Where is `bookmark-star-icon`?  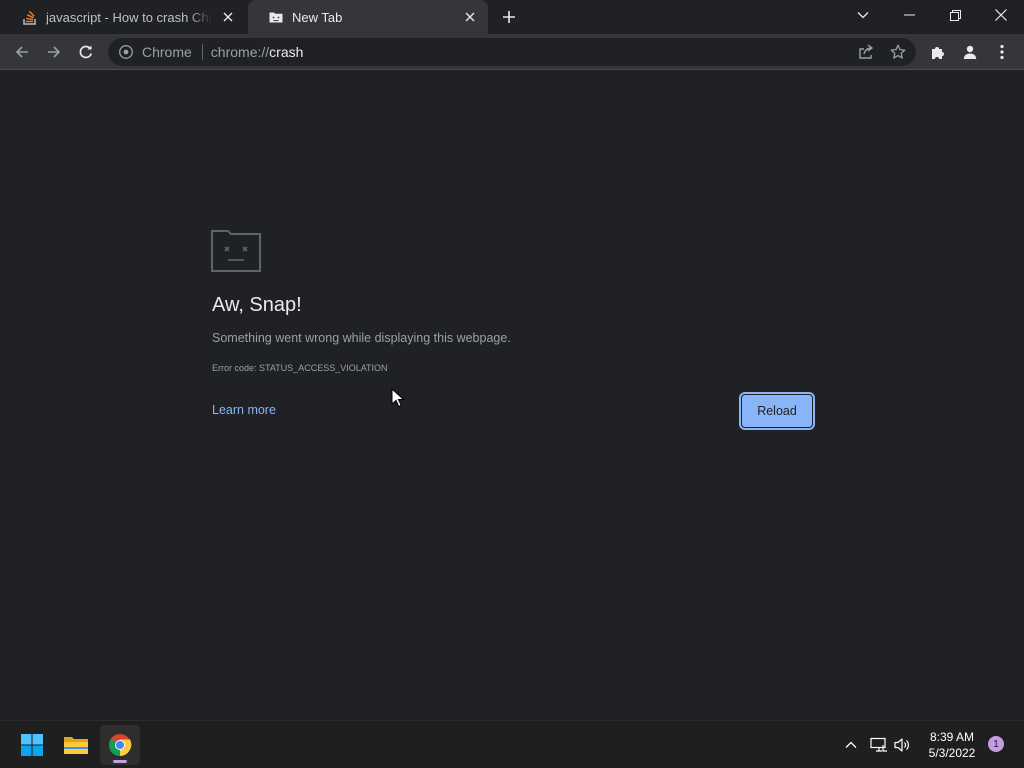
bookmark-star-icon is located at coordinates (898, 52).